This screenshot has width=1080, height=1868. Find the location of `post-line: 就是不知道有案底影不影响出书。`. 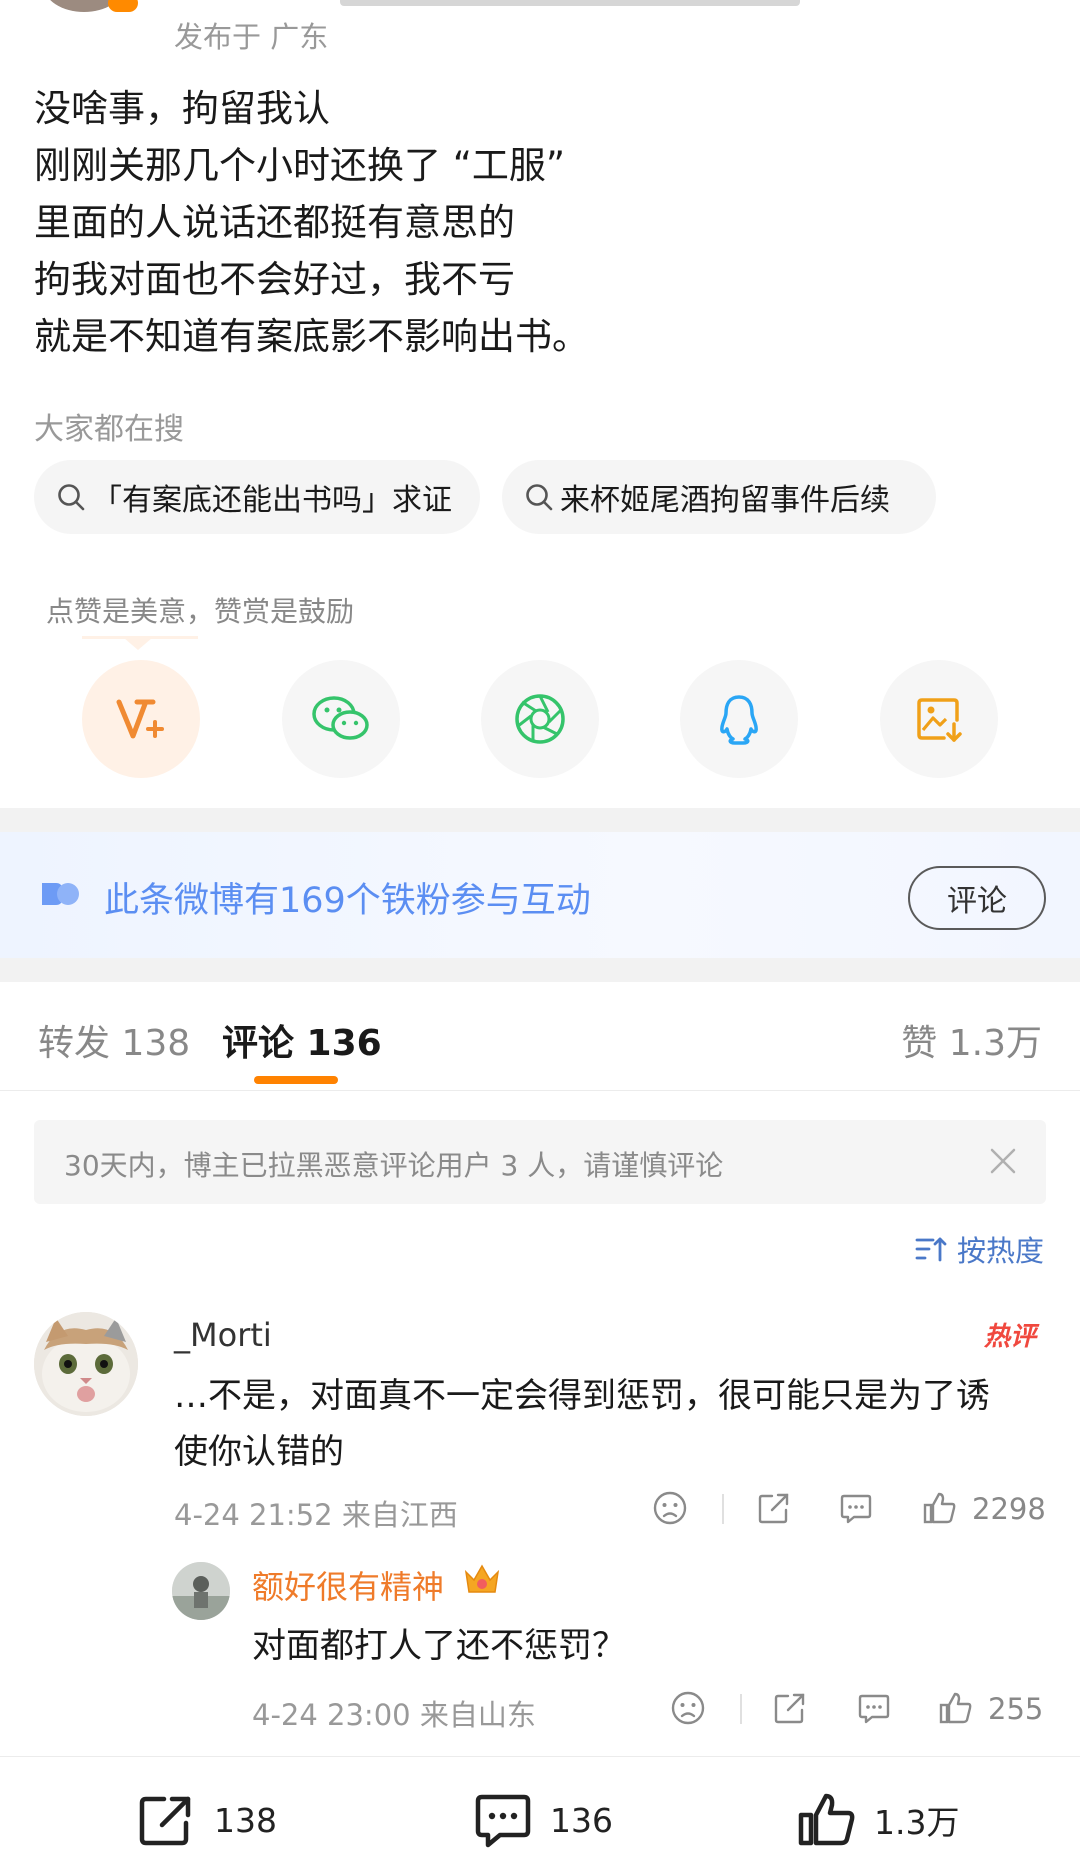

post-line: 就是不知道有案底影不影响出书。 is located at coordinates (311, 336).